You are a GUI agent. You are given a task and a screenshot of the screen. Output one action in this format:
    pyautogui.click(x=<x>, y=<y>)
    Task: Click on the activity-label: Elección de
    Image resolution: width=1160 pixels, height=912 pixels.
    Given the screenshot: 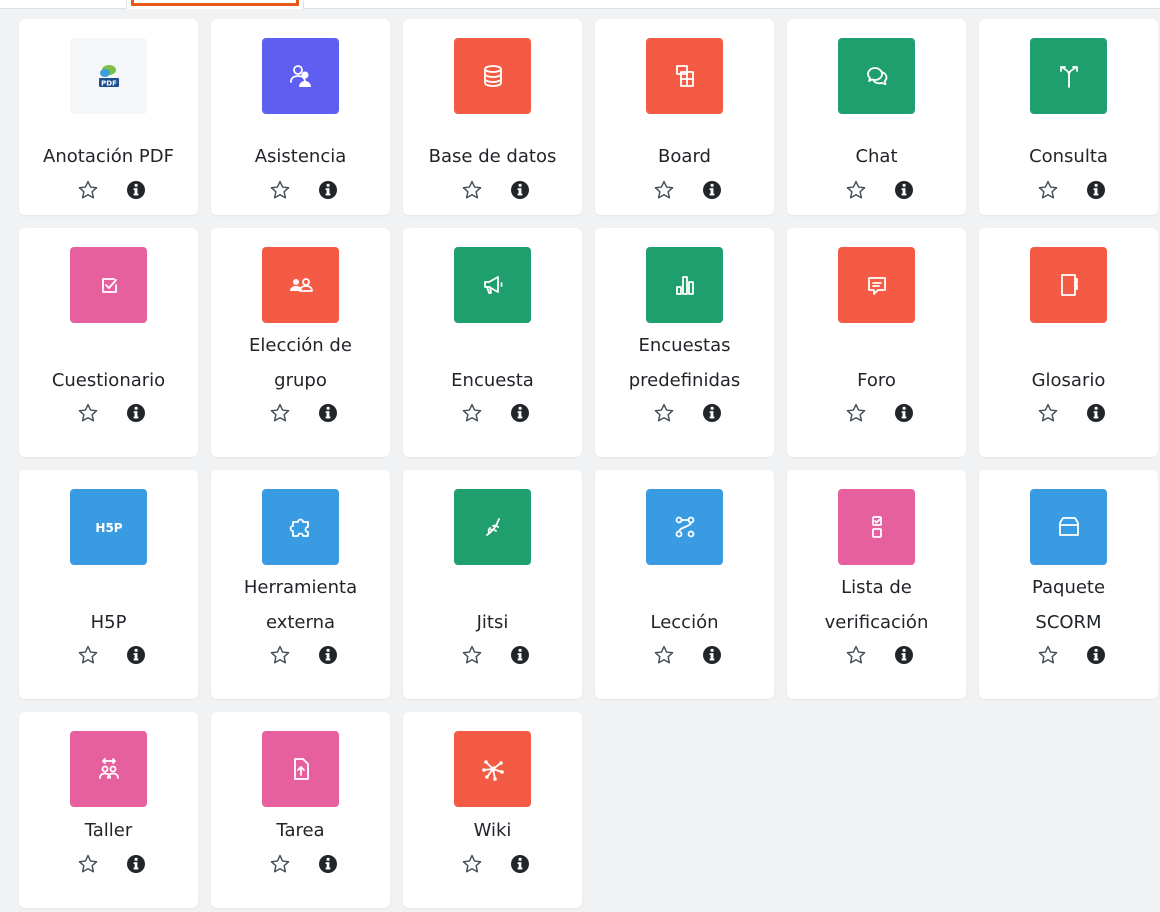 What is the action you would take?
    pyautogui.click(x=300, y=346)
    